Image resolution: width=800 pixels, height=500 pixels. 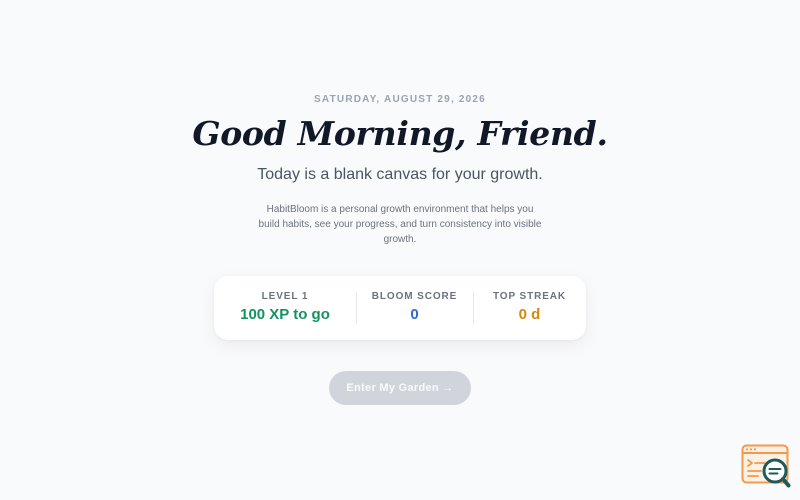 I want to click on stat-top-streak: TOP STREAK 0 d, so click(x=529, y=308).